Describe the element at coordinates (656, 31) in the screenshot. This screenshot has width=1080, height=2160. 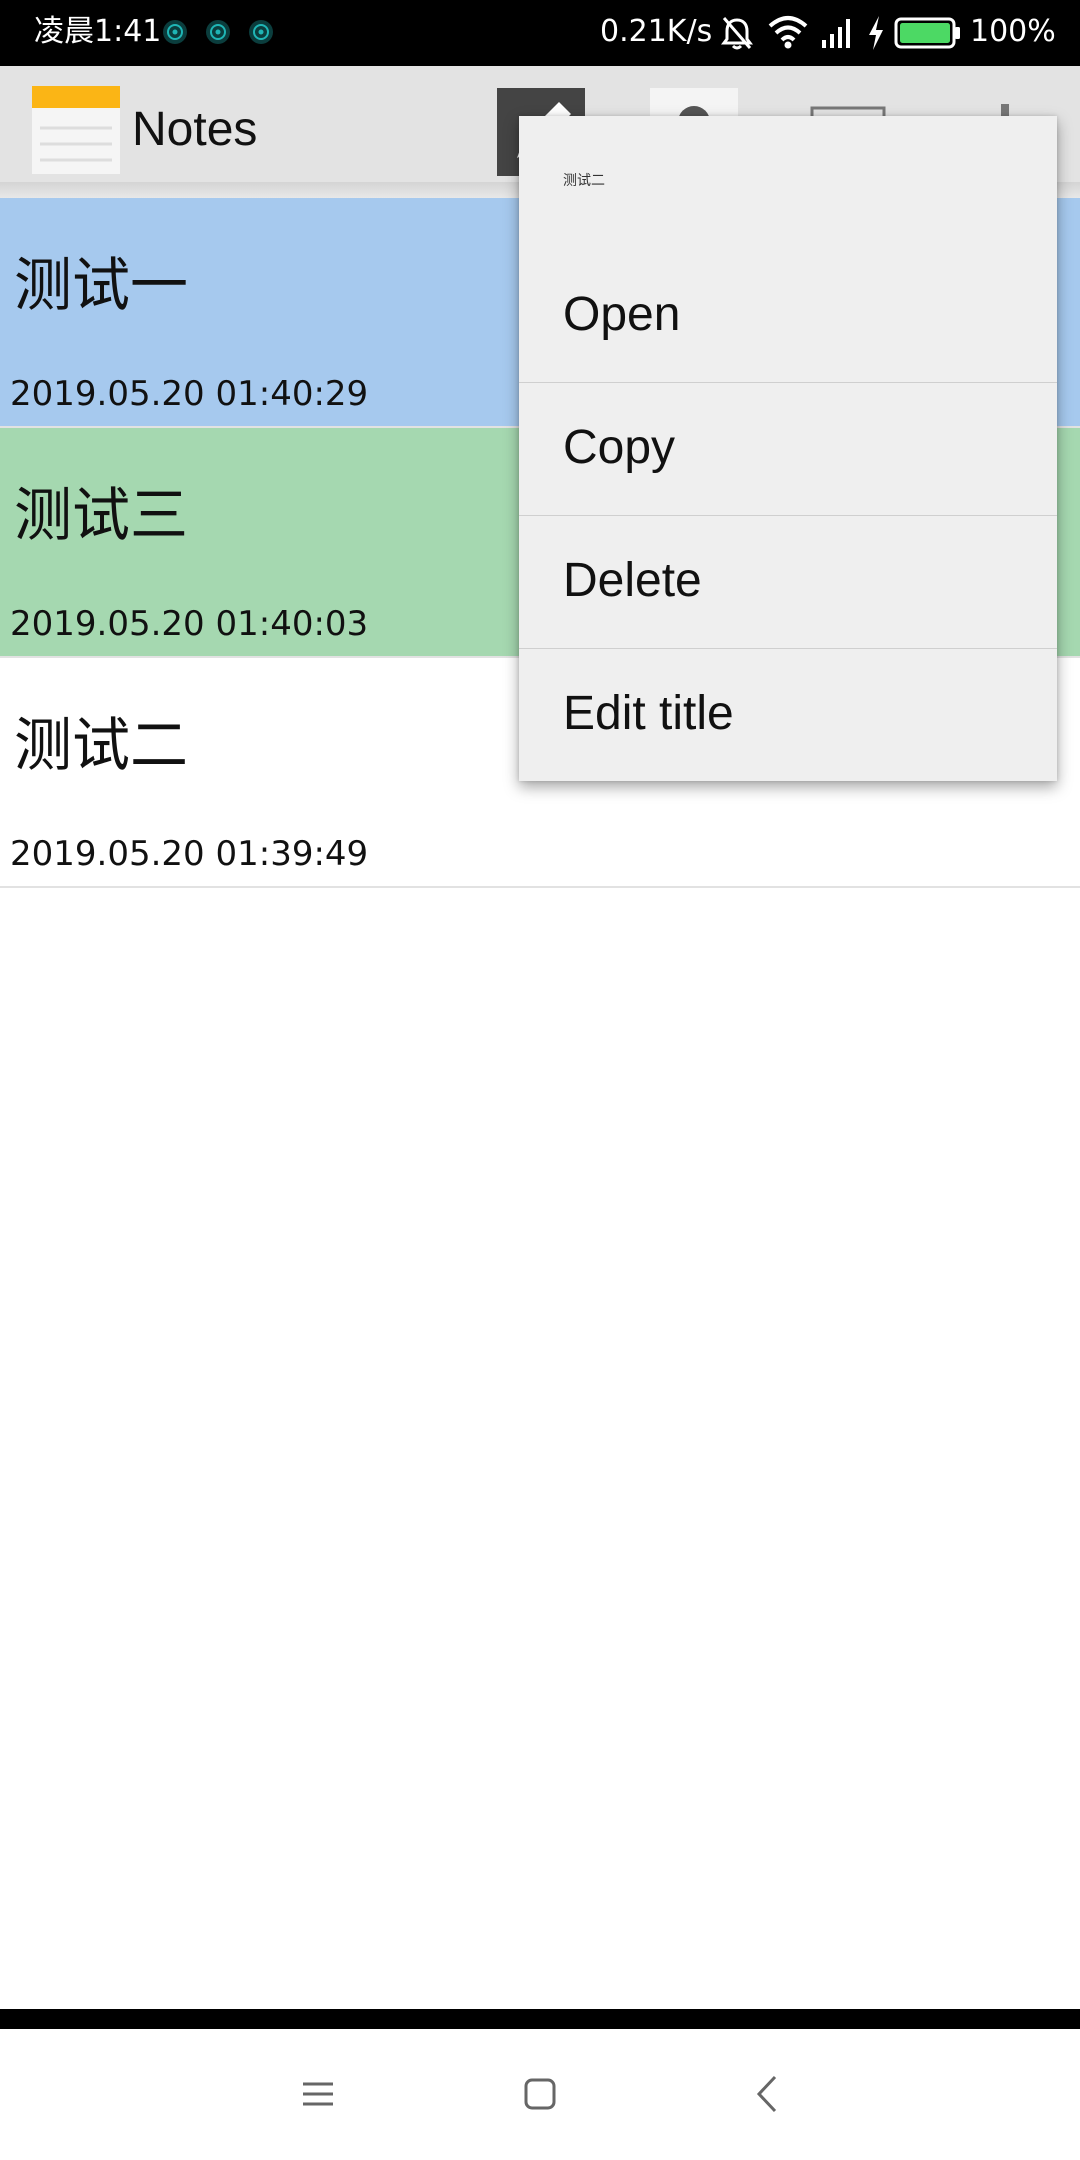
I see `network-speed: 0.21K/s` at that location.